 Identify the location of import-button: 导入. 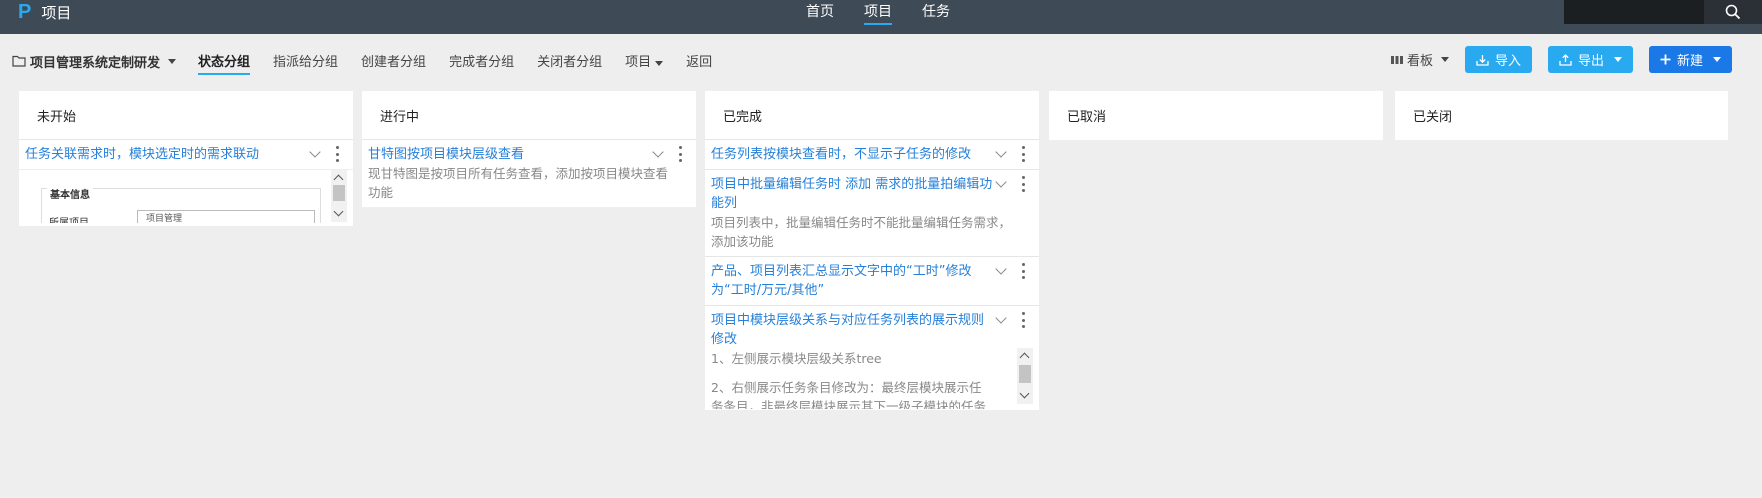
(1498, 59).